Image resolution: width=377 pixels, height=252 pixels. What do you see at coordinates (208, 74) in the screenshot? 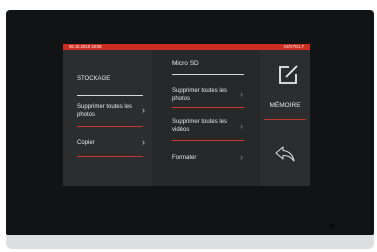
I see `submenu-title-divider` at bounding box center [208, 74].